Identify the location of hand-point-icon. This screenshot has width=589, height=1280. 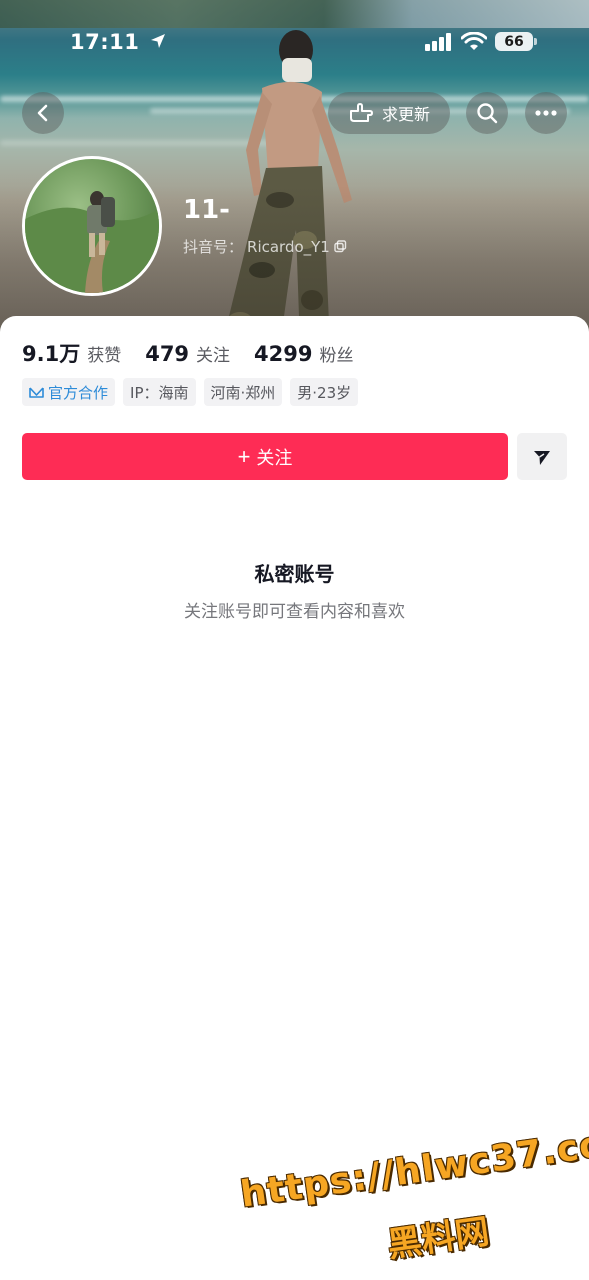
(361, 112).